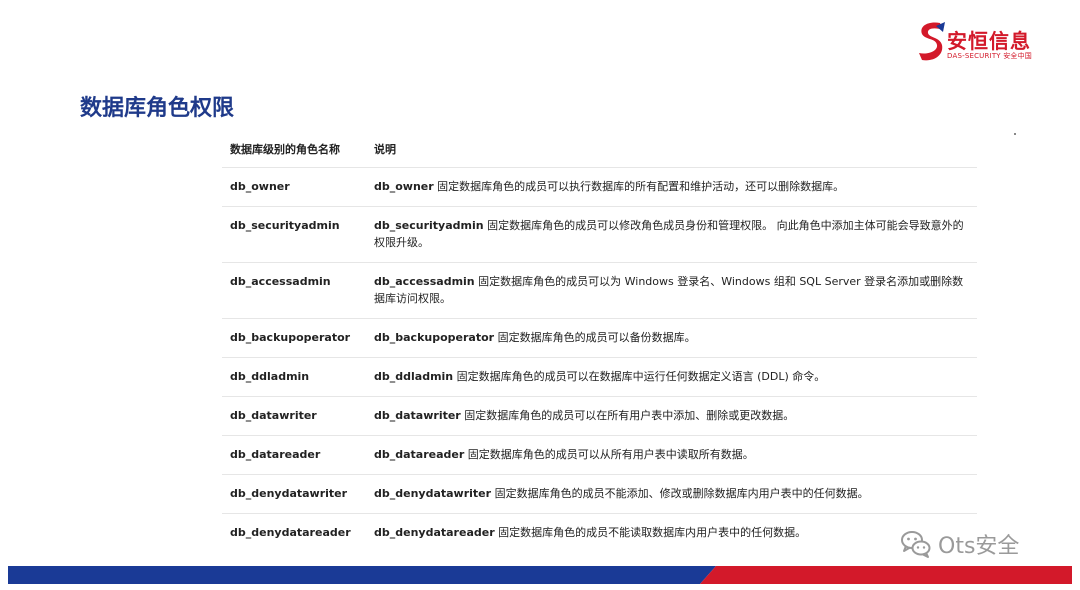 Image resolution: width=1080 pixels, height=590 pixels. I want to click on description-text: 固定数据库角色的成员不能读取数据库内用户表中的任何数据。, so click(650, 532).